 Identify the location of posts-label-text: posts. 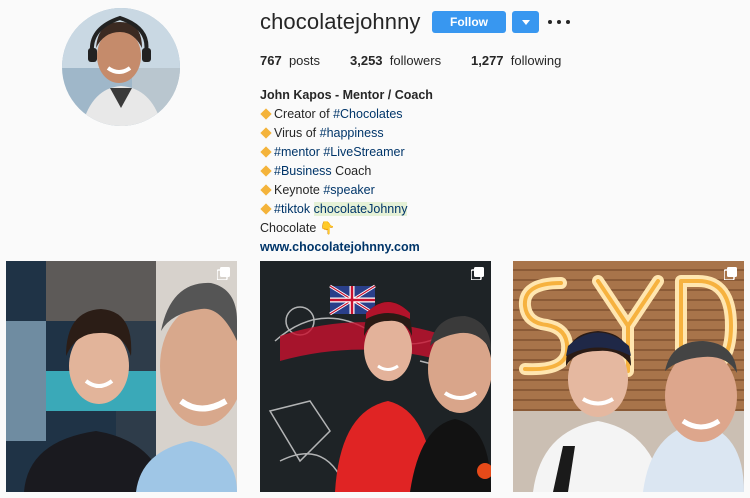
(304, 60).